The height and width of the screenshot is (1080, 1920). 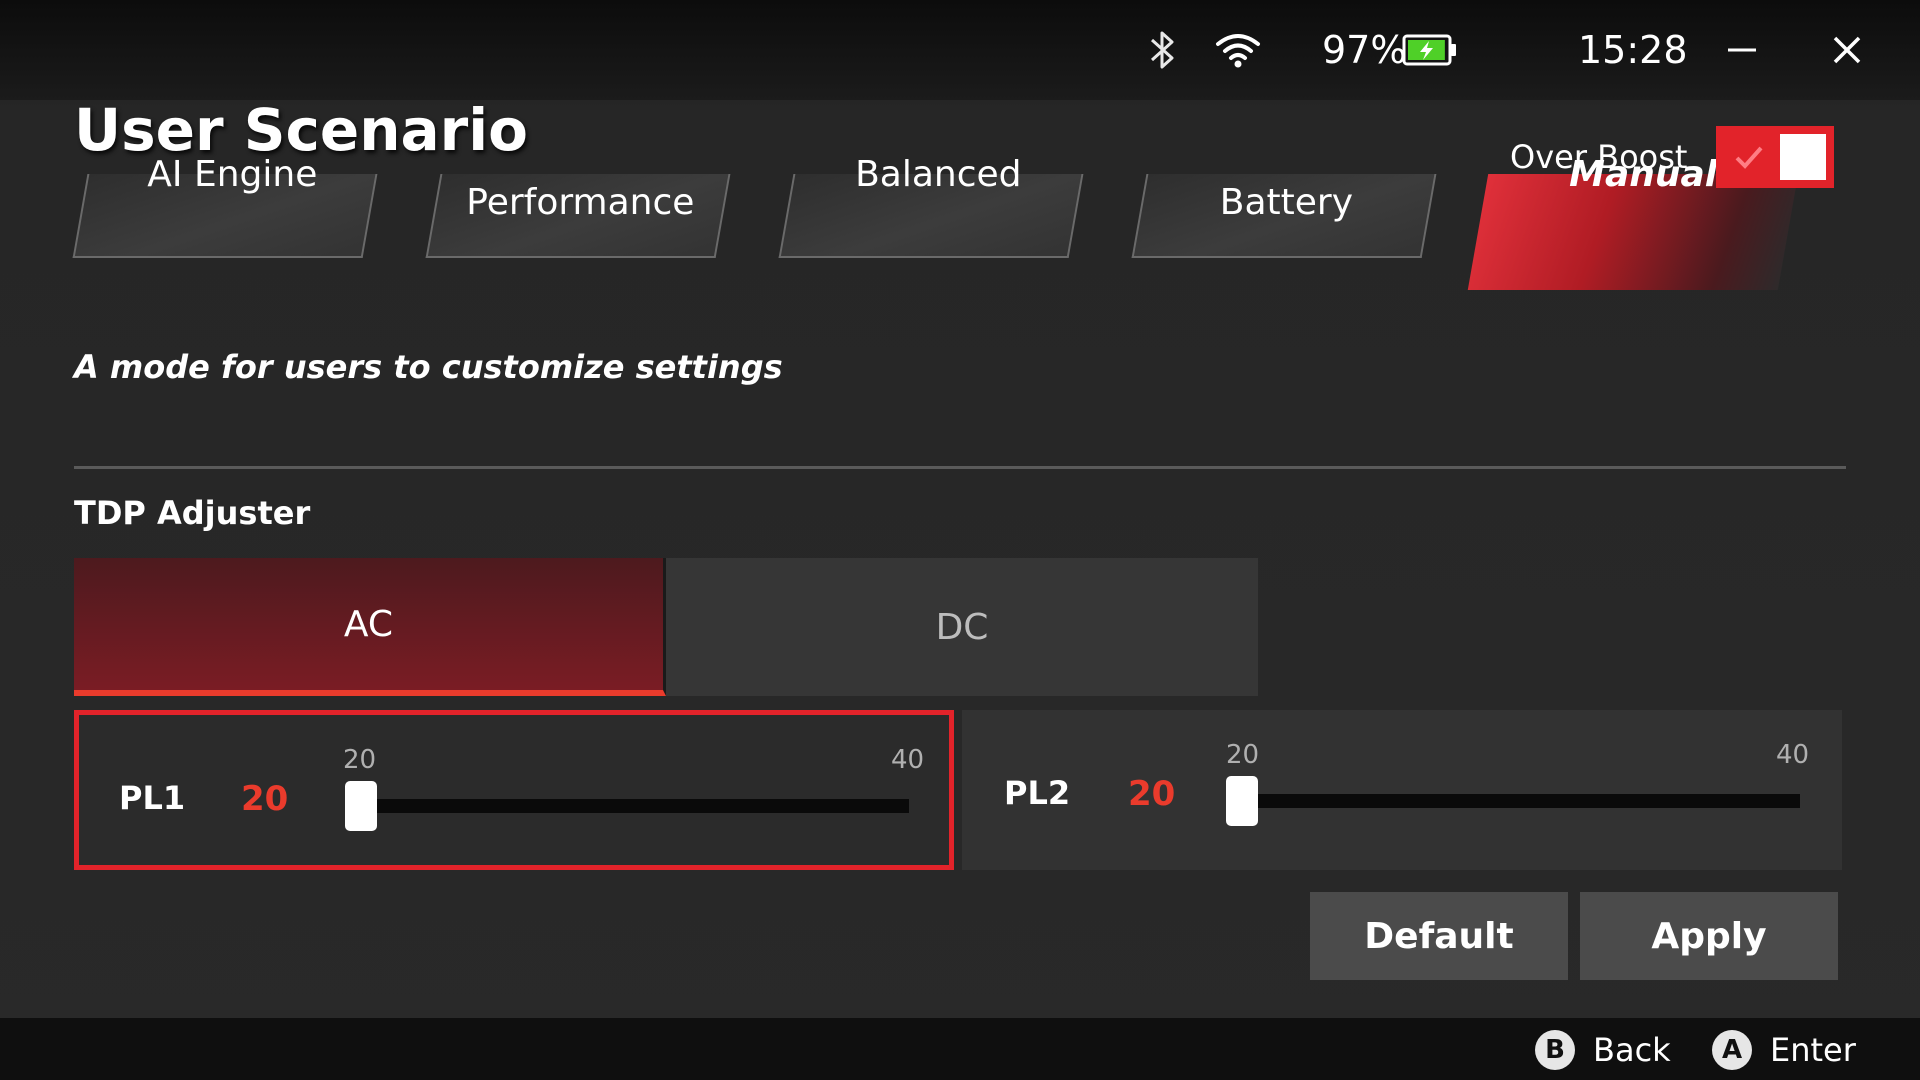 I want to click on pl2-value: 20, so click(x=1152, y=794).